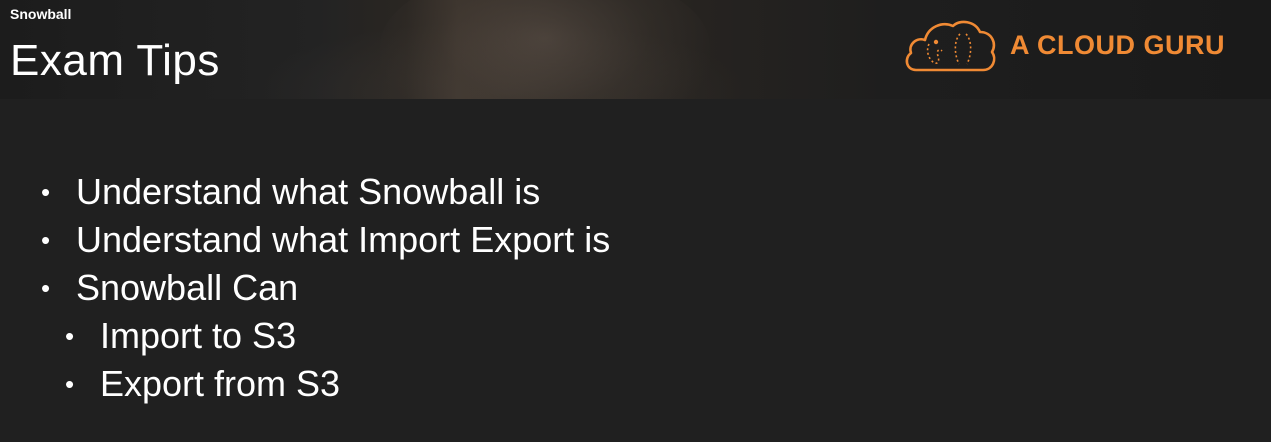  I want to click on sub-bullet-item: • Import to S3, so click(635, 336).